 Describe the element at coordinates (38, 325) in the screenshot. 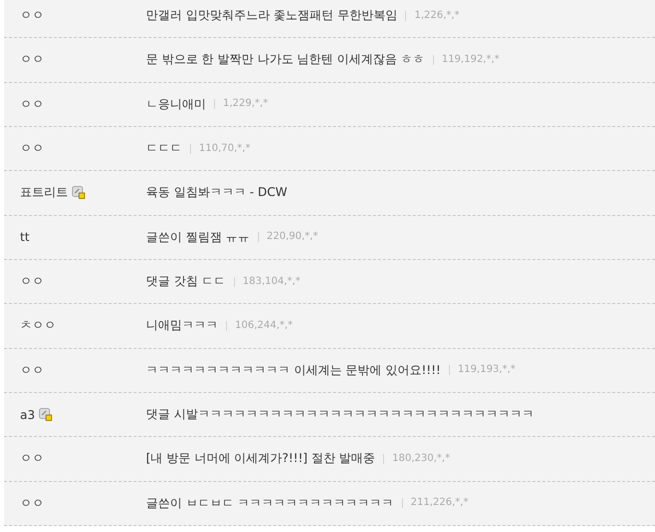

I see `commenter-name: ㅊㅇㅇ` at that location.